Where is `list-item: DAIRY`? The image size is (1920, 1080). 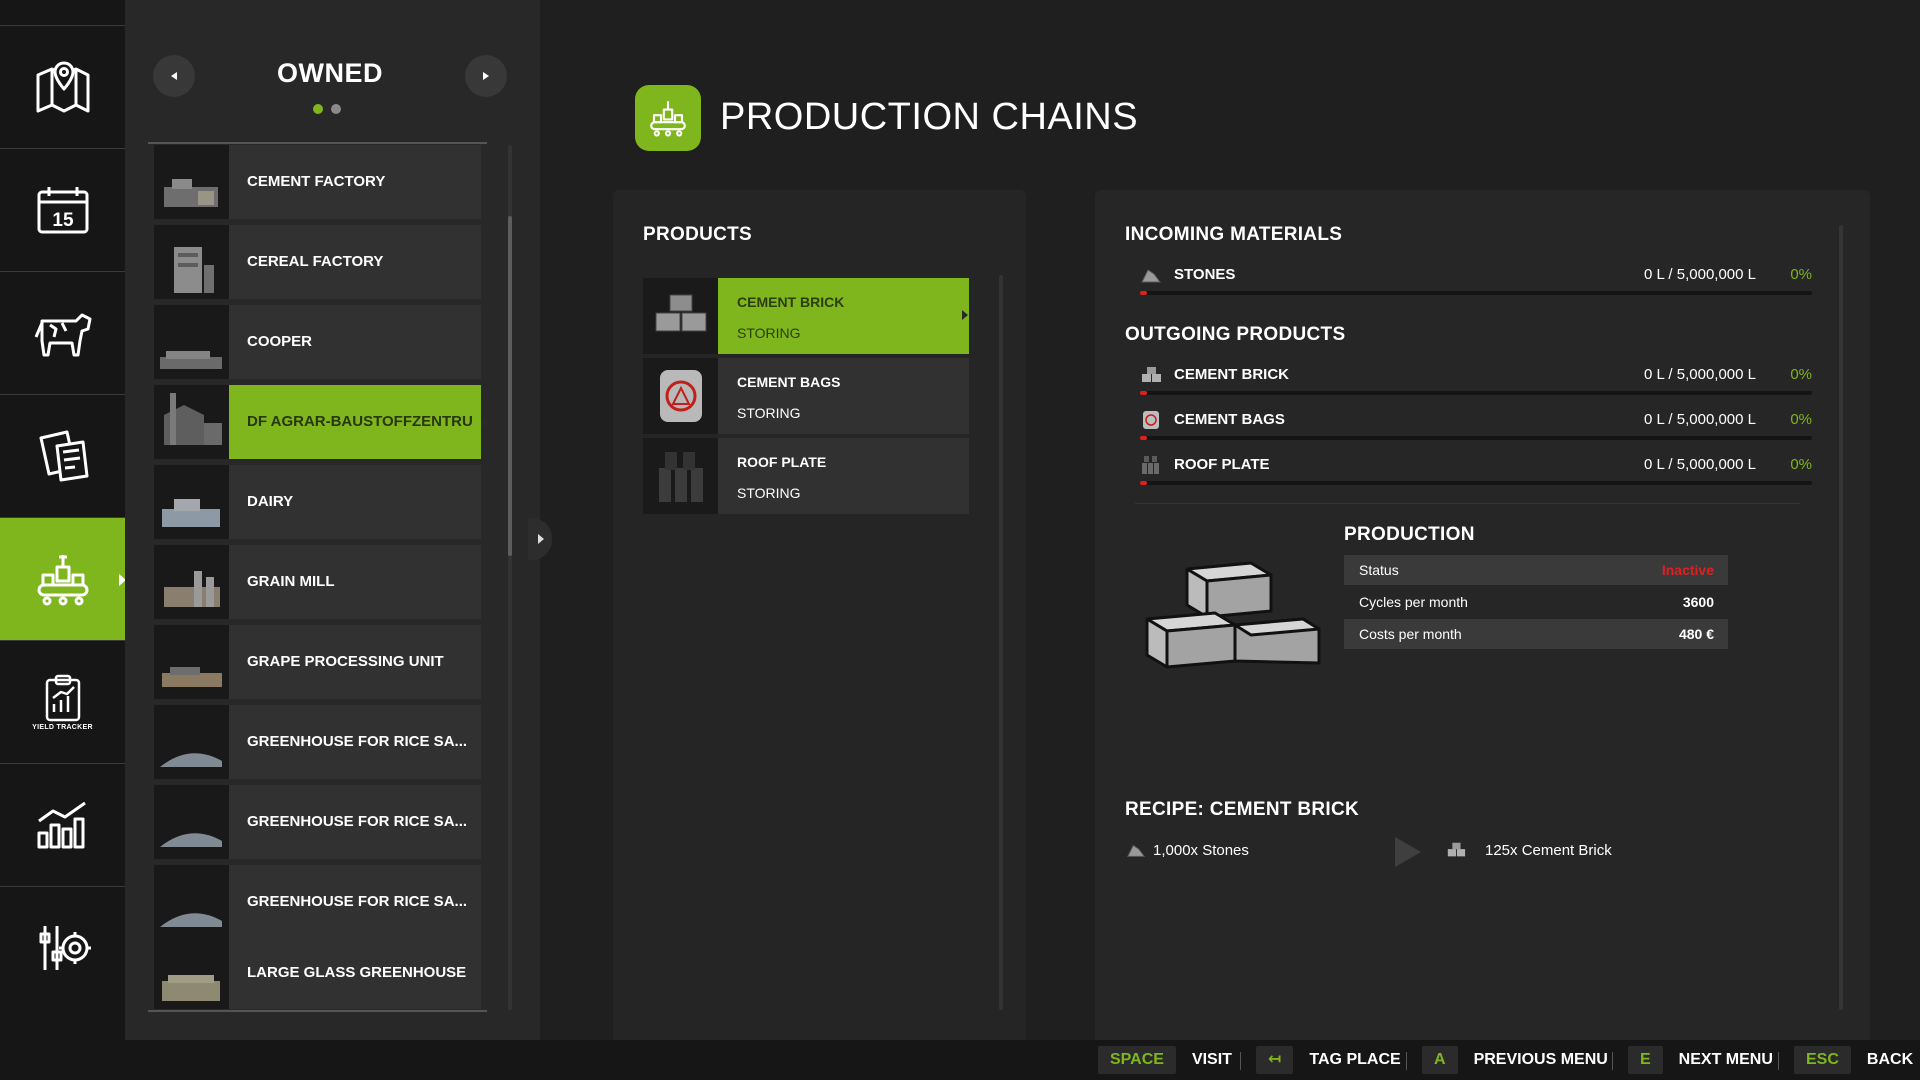
list-item: DAIRY is located at coordinates (317, 502).